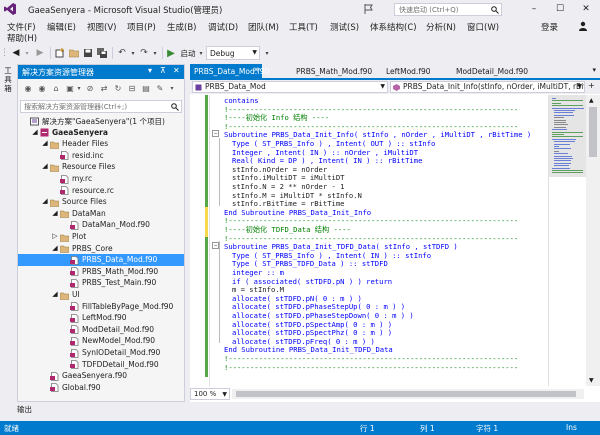 The height and width of the screenshot is (435, 600). Describe the element at coordinates (155, 53) in the screenshot. I see `redo-dropdown-icon: ▾` at that location.